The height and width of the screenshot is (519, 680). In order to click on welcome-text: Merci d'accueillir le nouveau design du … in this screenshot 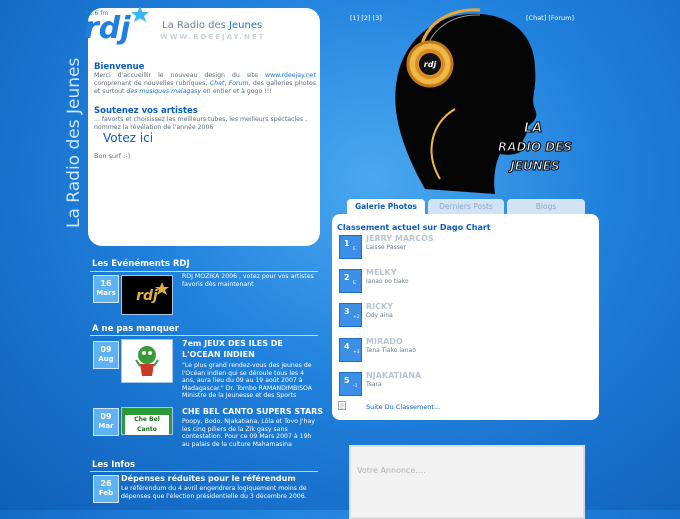, I will do `click(205, 83)`.